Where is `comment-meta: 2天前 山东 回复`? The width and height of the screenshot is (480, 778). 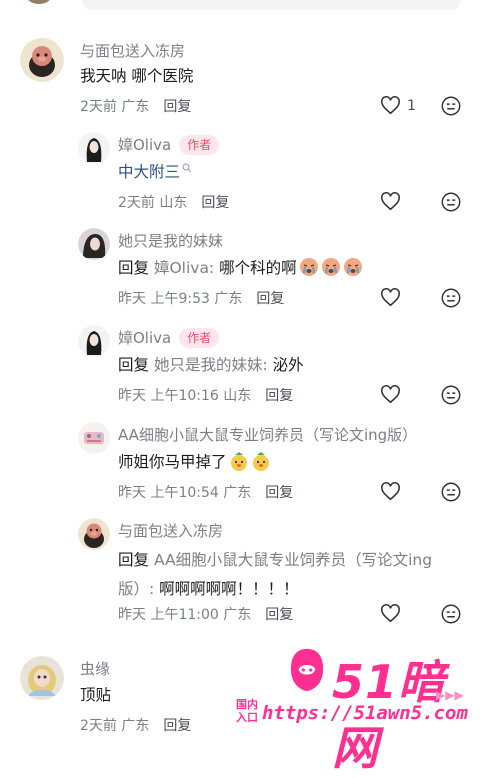 comment-meta: 2天前 山东 回复 is located at coordinates (173, 202).